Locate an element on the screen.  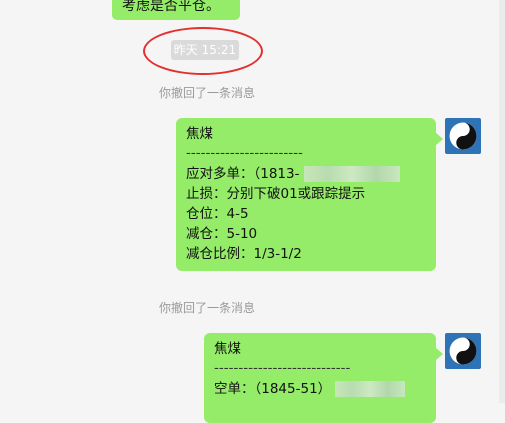
message-line: 应对多单：（1813- is located at coordinates (293, 174).